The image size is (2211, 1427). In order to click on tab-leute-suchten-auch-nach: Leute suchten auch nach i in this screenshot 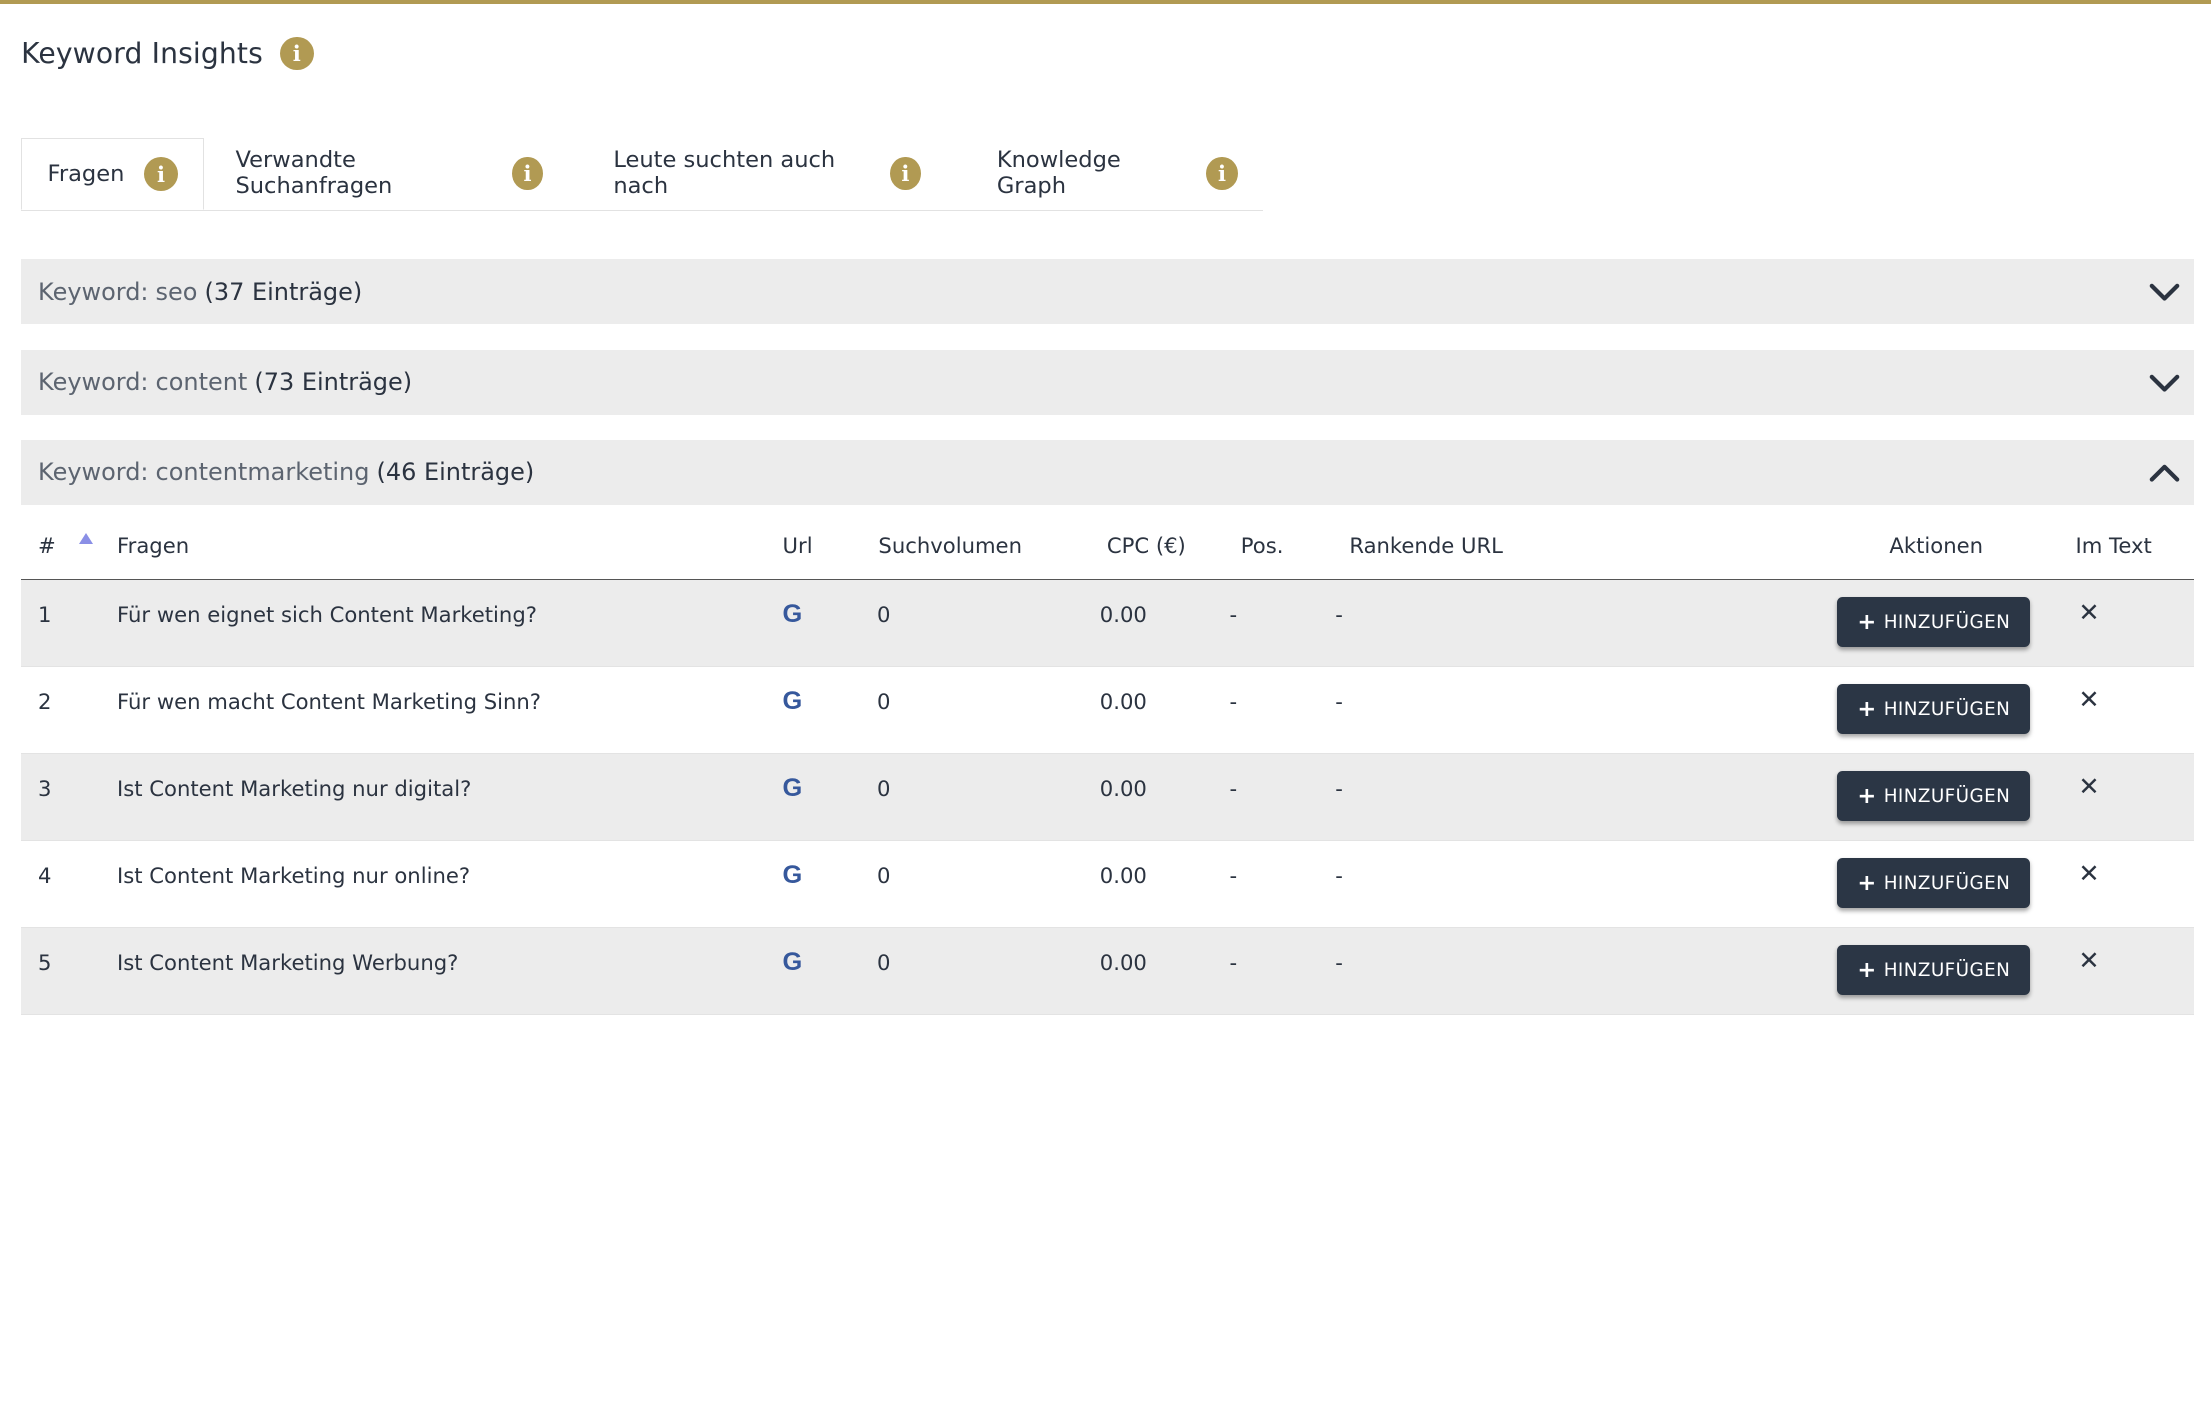, I will do `click(757, 173)`.